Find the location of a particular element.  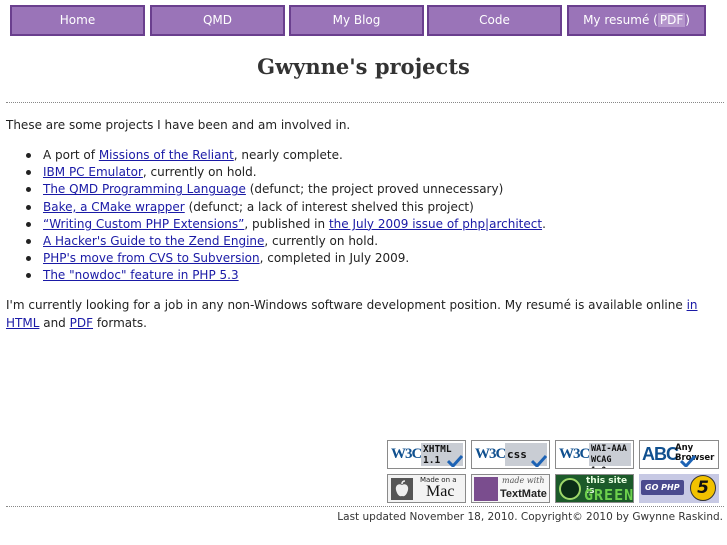

badge-big-text: TextMate is located at coordinates (523, 494).